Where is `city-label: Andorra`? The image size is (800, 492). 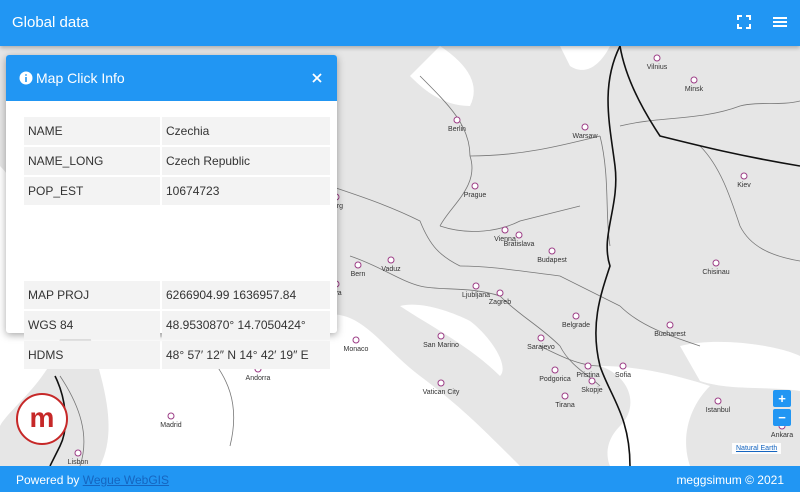
city-label: Andorra is located at coordinates (258, 378).